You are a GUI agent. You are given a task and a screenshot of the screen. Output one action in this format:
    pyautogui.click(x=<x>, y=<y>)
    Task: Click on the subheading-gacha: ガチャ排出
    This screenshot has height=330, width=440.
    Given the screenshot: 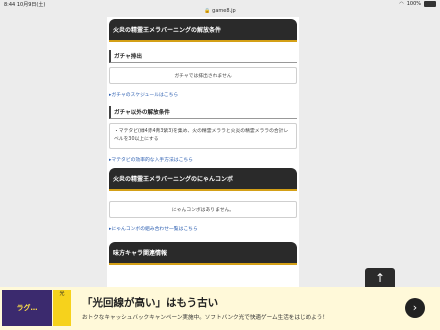 What is the action you would take?
    pyautogui.click(x=203, y=56)
    